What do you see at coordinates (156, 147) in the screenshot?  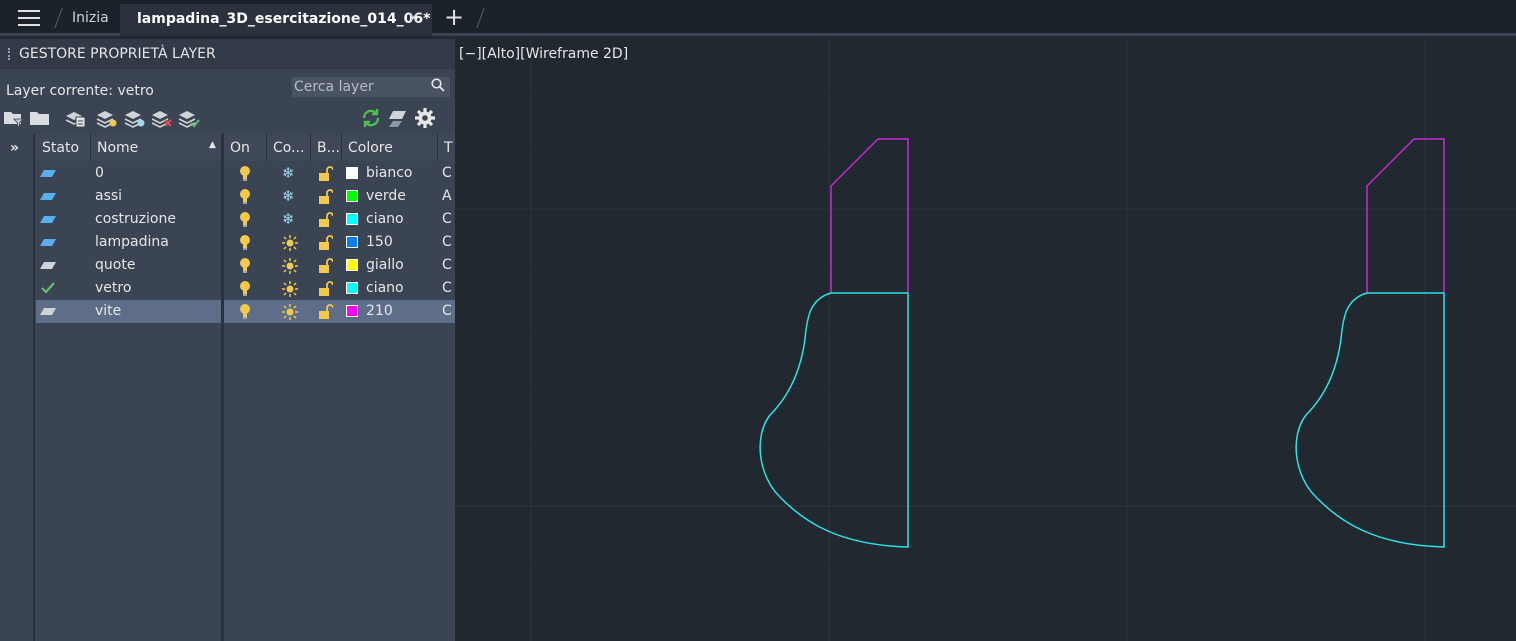 I see `column-header-nome: Nome ▲` at bounding box center [156, 147].